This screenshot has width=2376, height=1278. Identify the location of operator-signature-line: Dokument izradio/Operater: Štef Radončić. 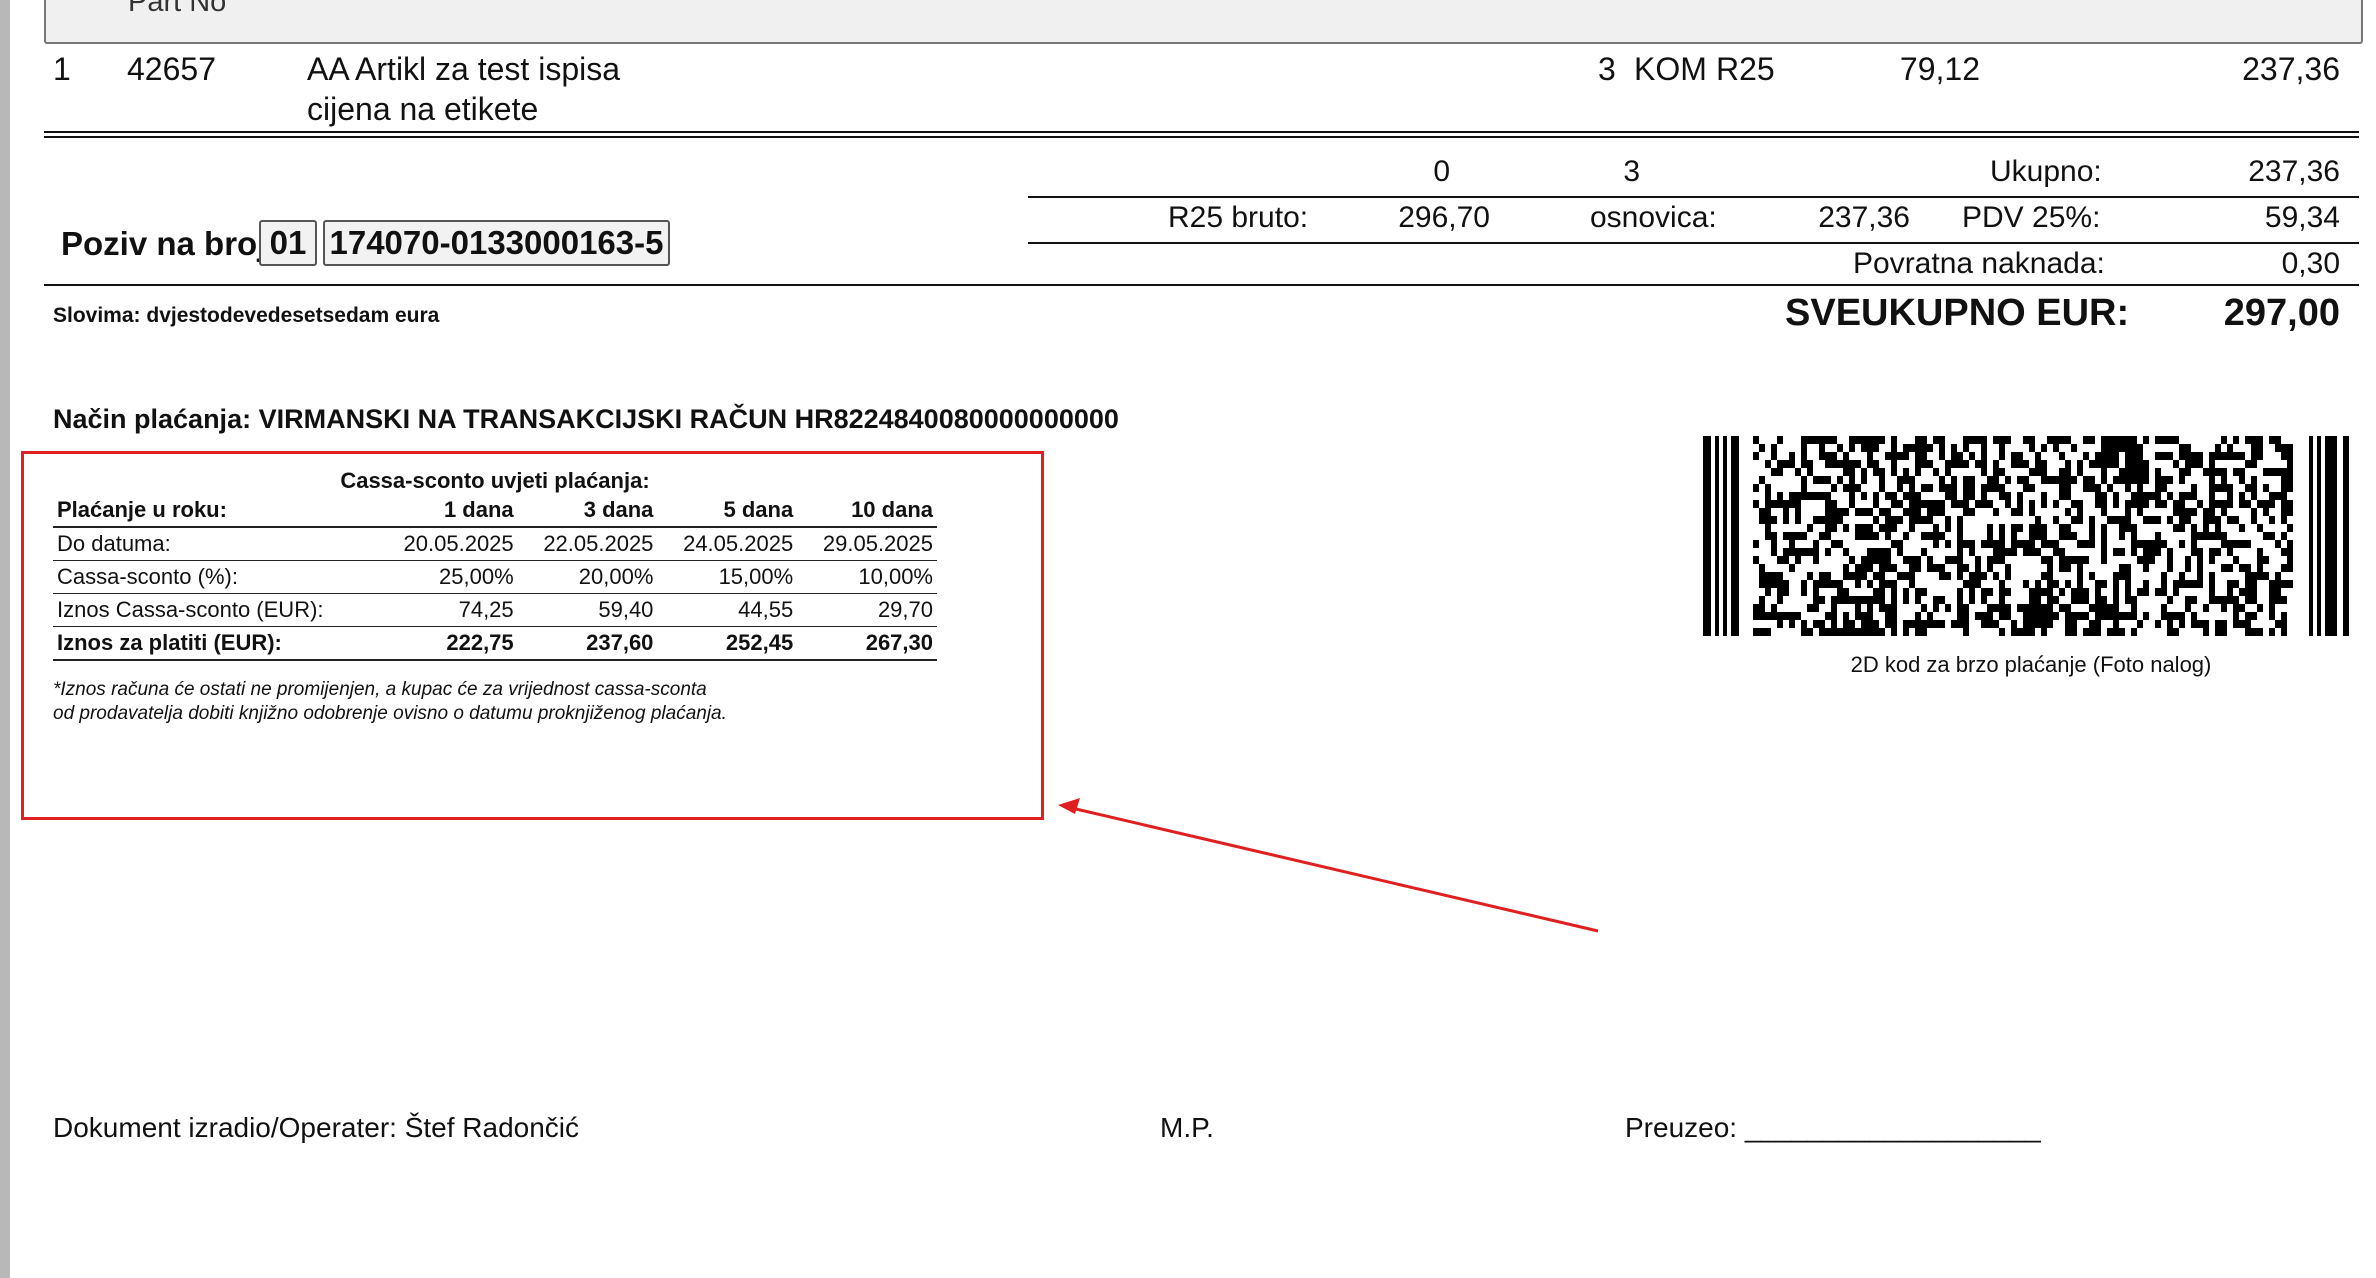
(316, 1127).